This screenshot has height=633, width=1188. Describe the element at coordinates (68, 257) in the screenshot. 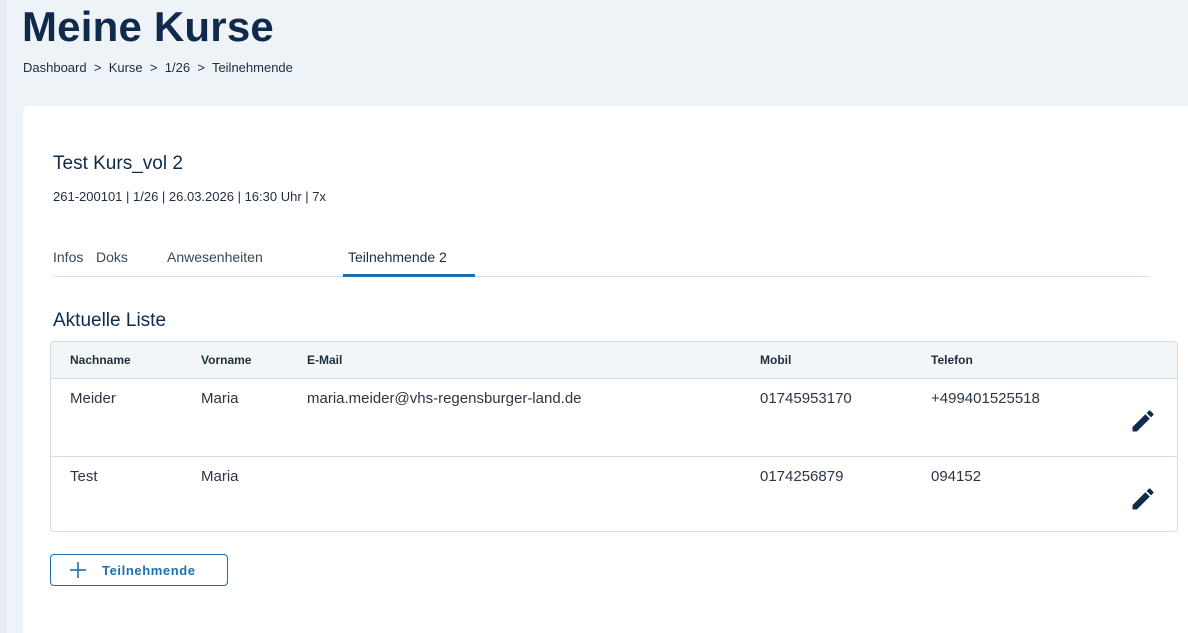

I see `tab-infos: Infos` at that location.